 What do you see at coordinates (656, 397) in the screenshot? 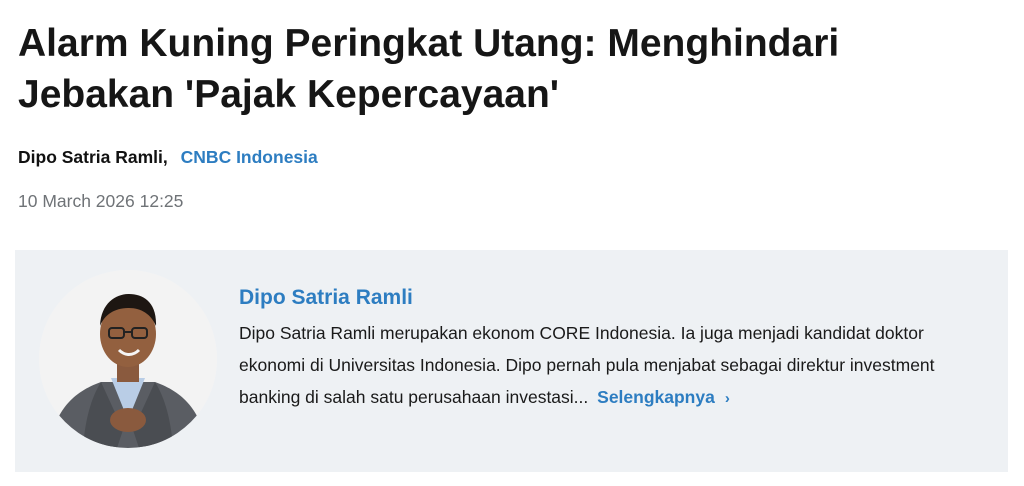
I see `read-more-label: Selengkapnya` at bounding box center [656, 397].